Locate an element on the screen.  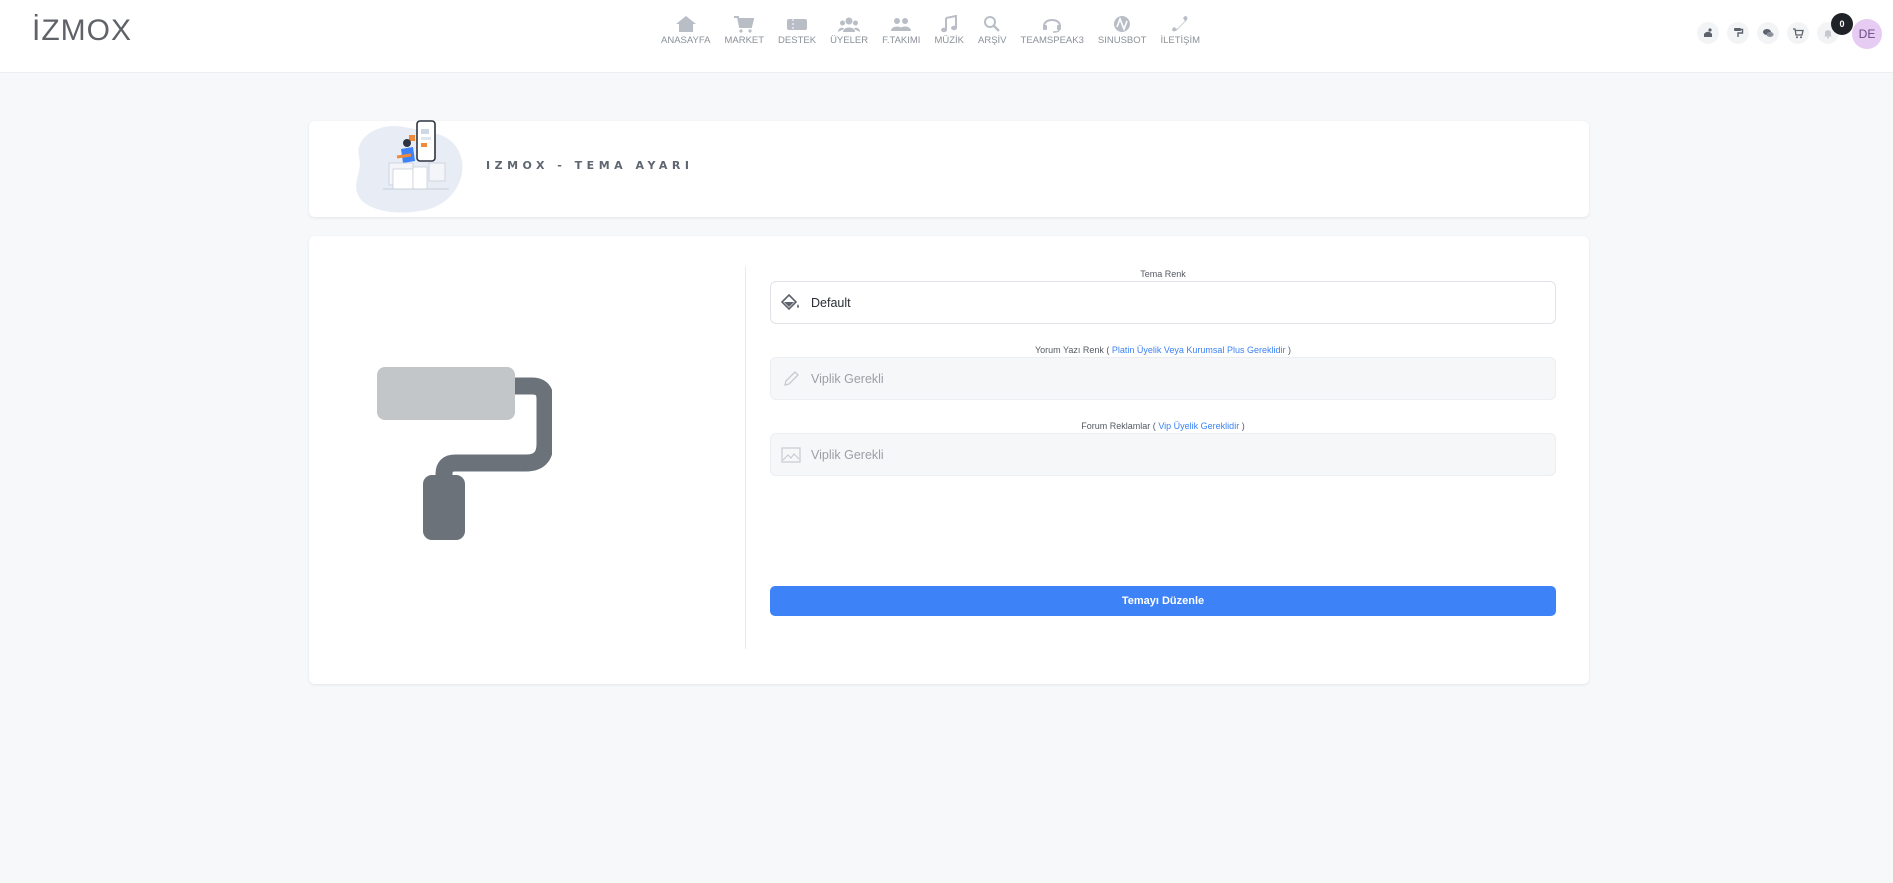
image-icon is located at coordinates (791, 455).